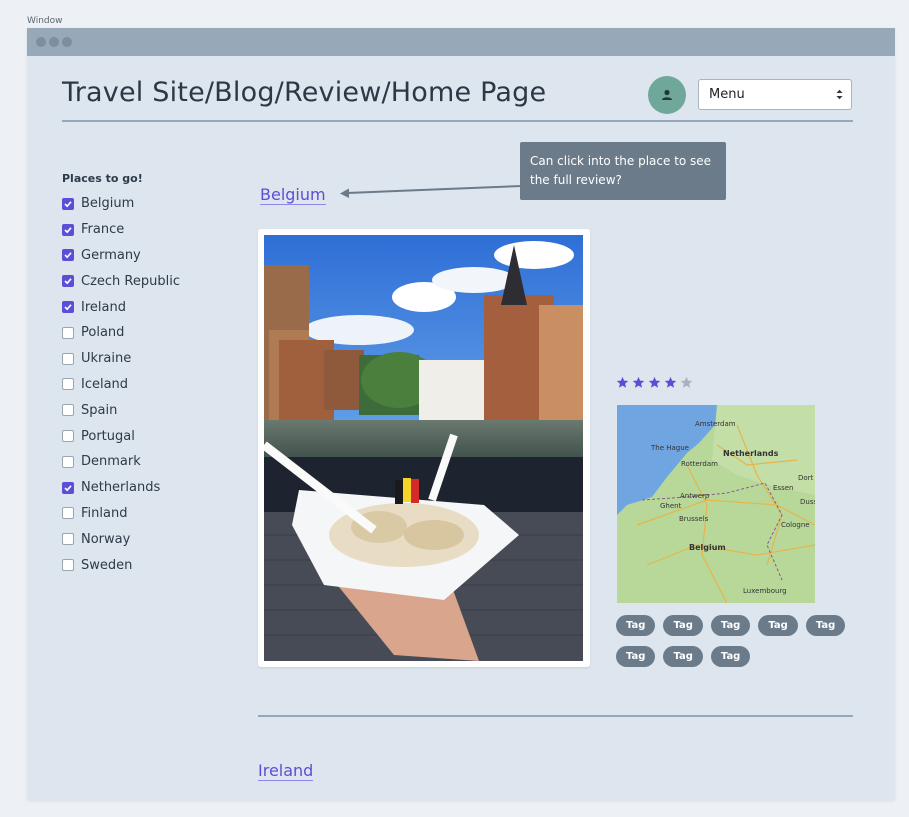 This screenshot has width=909, height=817. What do you see at coordinates (751, 453) in the screenshot?
I see `map-label: Netherlands` at bounding box center [751, 453].